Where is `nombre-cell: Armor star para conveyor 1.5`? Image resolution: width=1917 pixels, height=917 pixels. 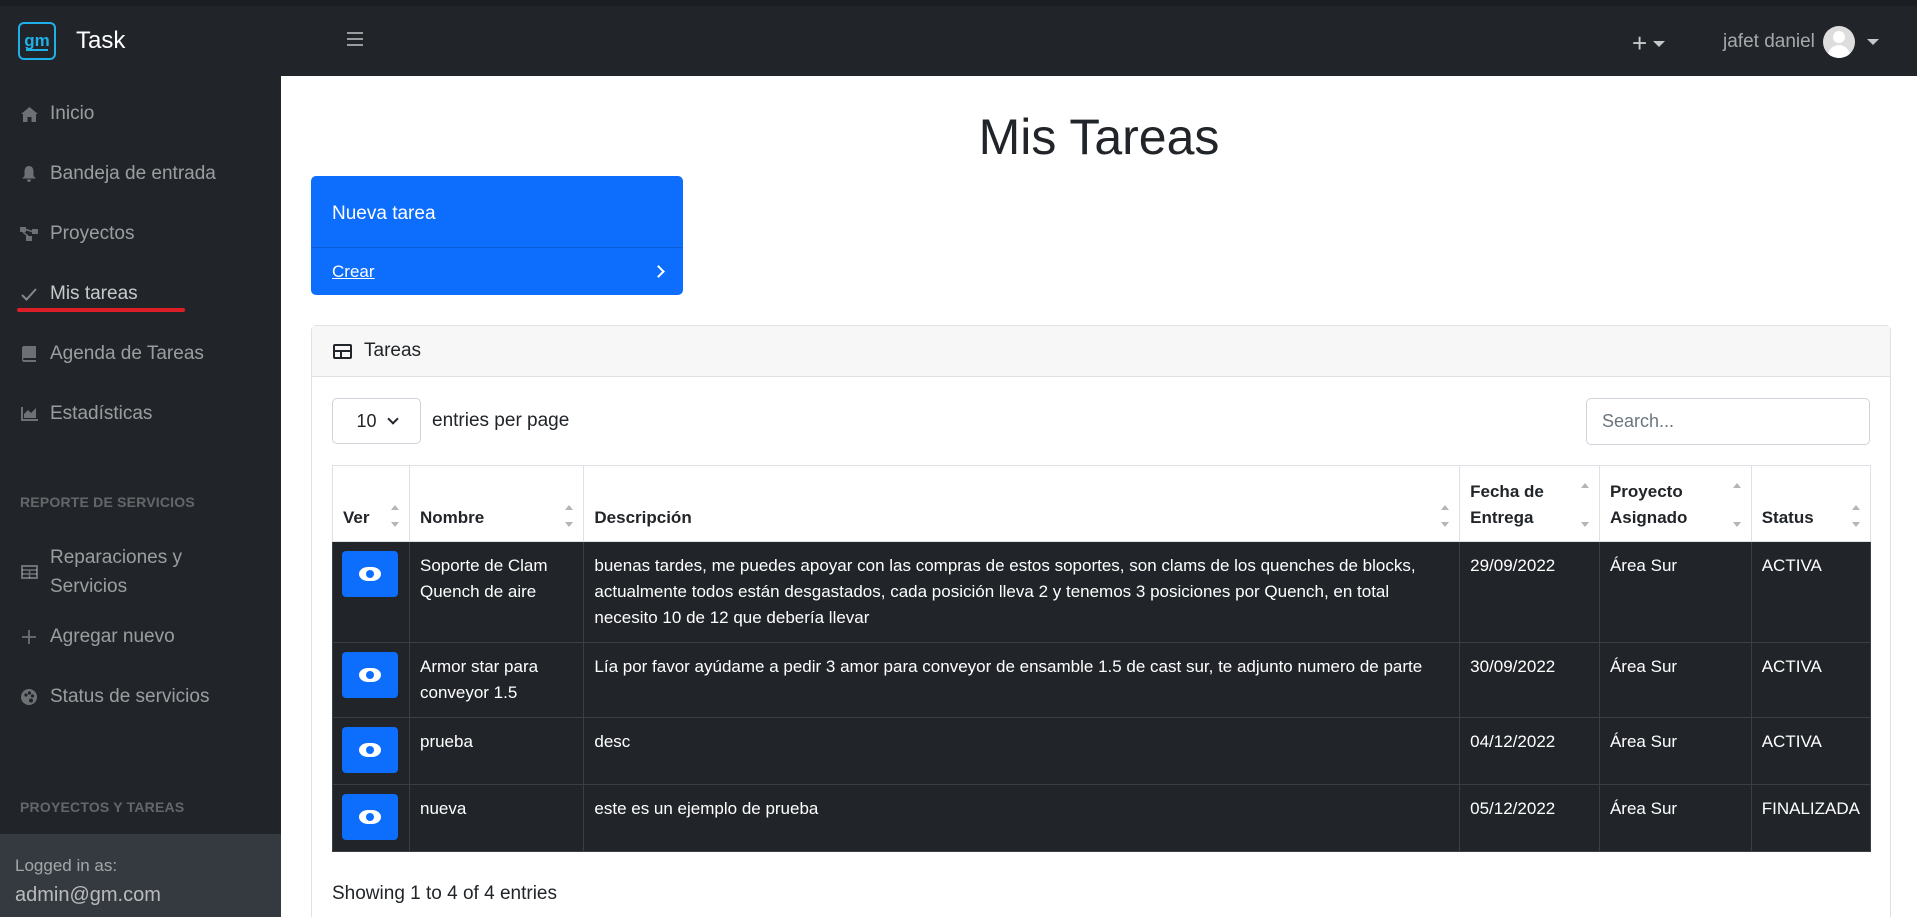
nombre-cell: Armor star para conveyor 1.5 is located at coordinates (496, 680).